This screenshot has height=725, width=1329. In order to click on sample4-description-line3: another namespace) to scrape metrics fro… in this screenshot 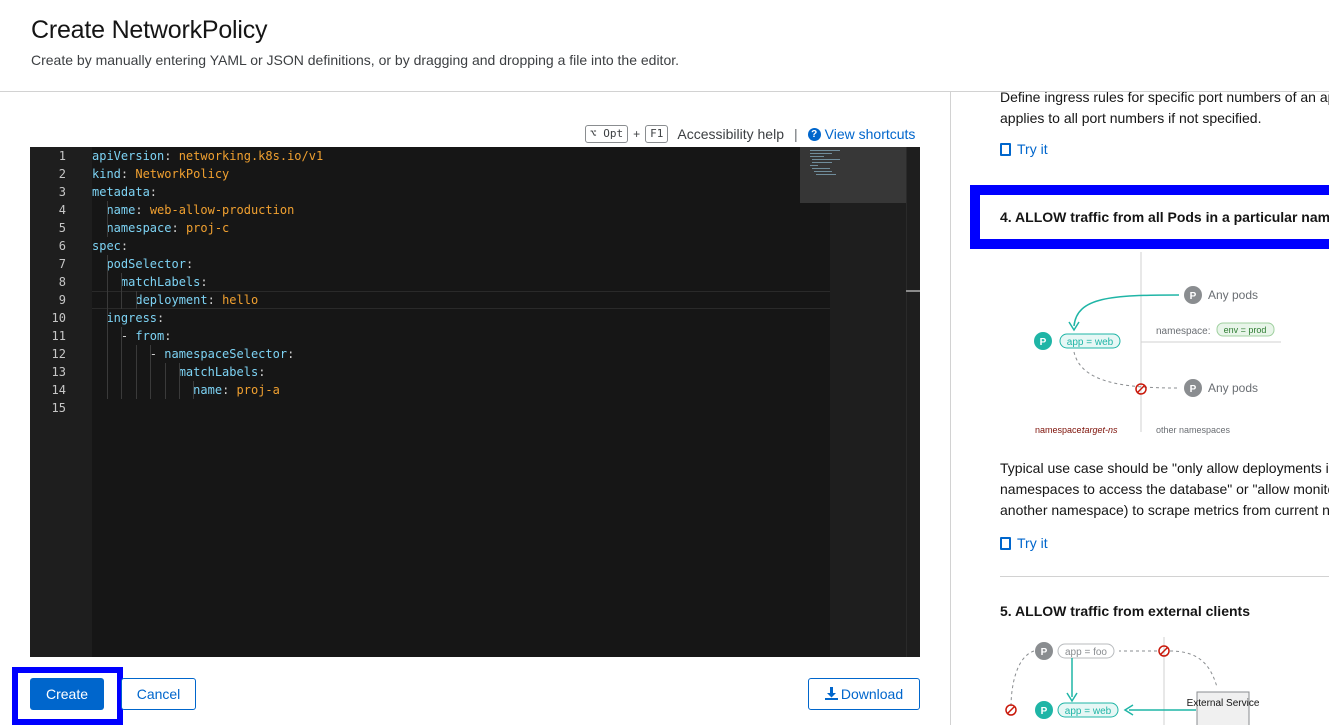, I will do `click(1164, 510)`.